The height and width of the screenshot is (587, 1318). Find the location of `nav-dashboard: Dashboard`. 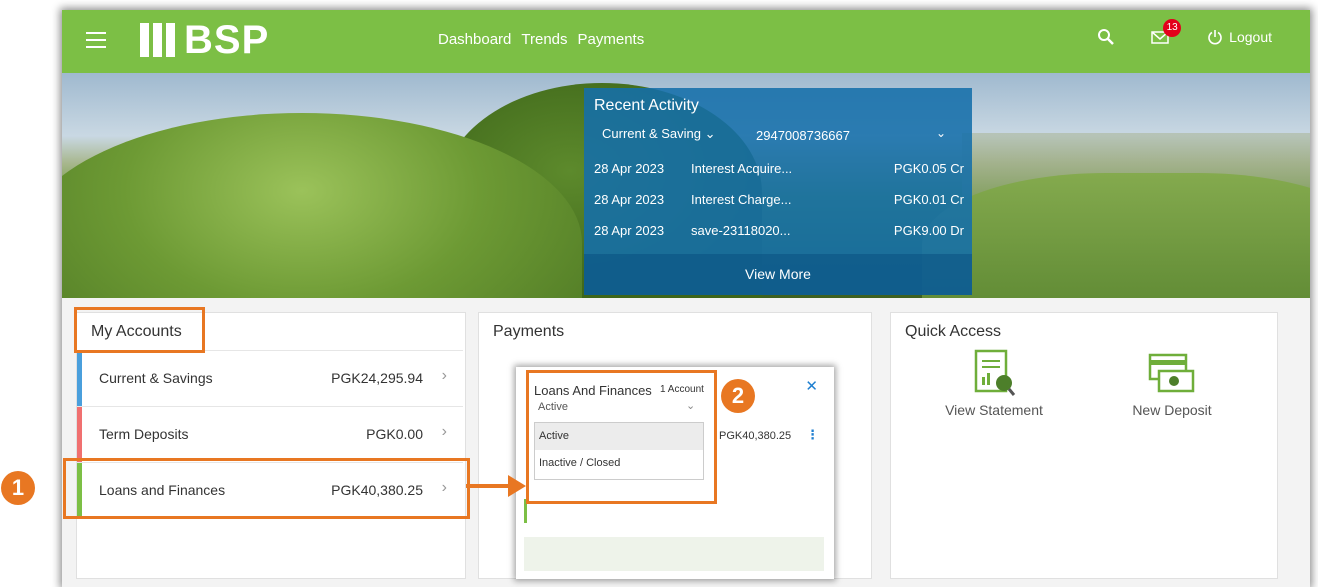

nav-dashboard: Dashboard is located at coordinates (474, 39).